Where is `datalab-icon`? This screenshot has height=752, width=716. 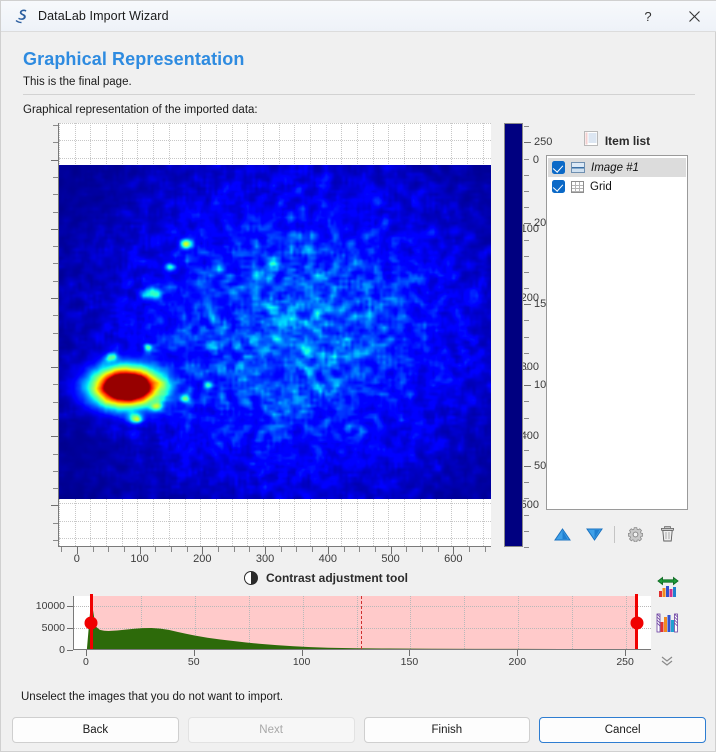
datalab-icon is located at coordinates (21, 16).